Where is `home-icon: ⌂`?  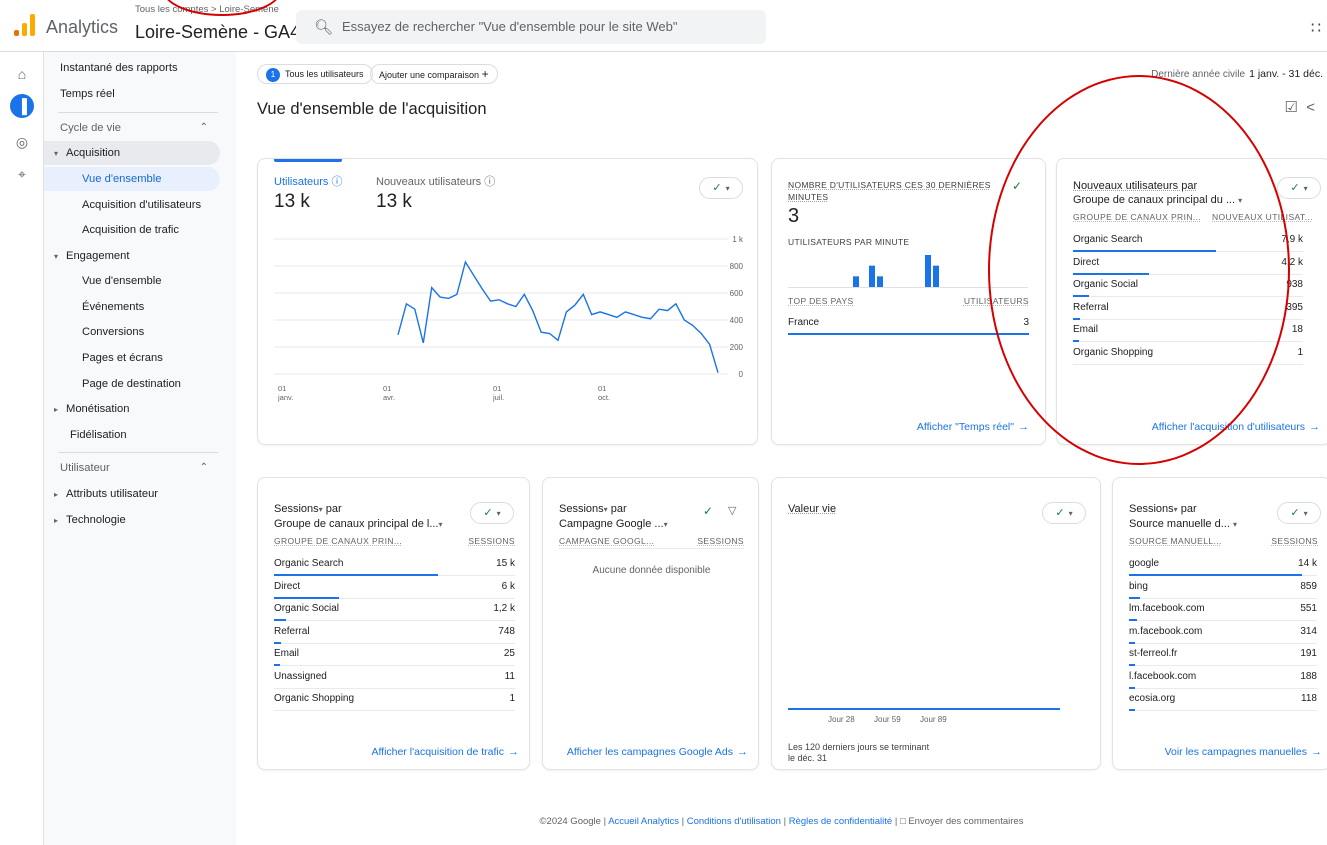
home-icon: ⌂ is located at coordinates (22, 74).